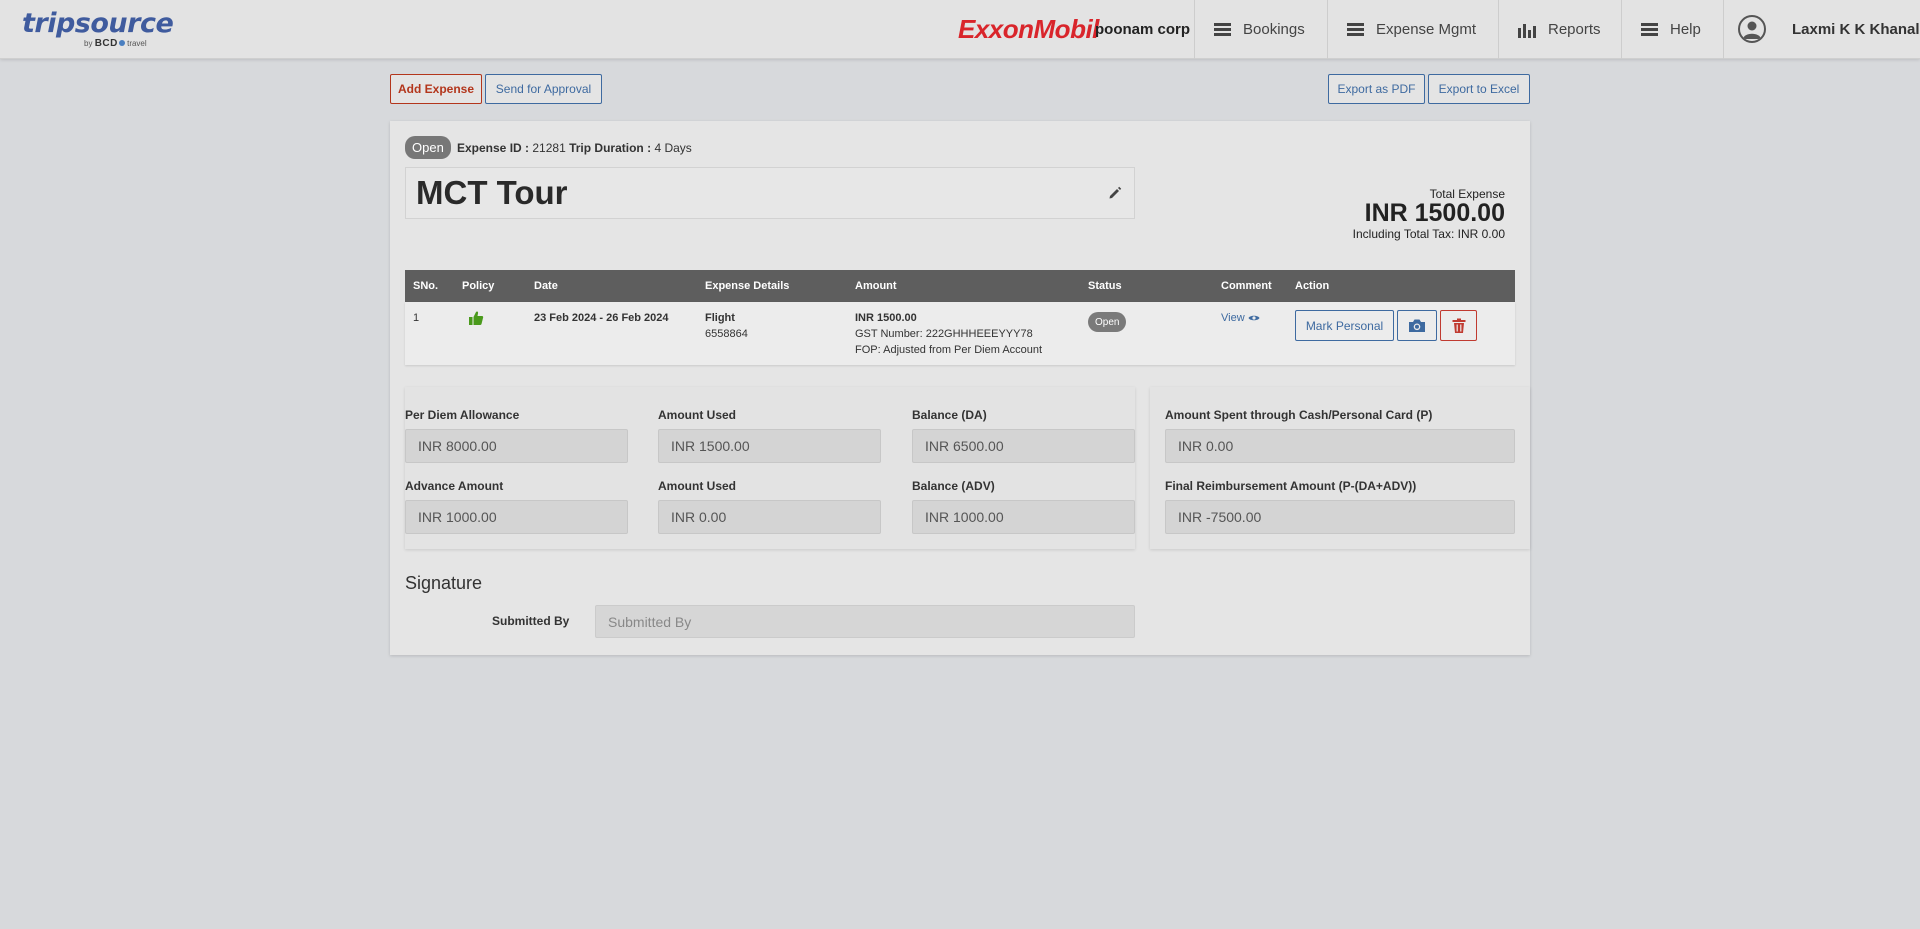 Image resolution: width=1920 pixels, height=929 pixels. I want to click on row-expense-details: Flight 6558864, so click(726, 326).